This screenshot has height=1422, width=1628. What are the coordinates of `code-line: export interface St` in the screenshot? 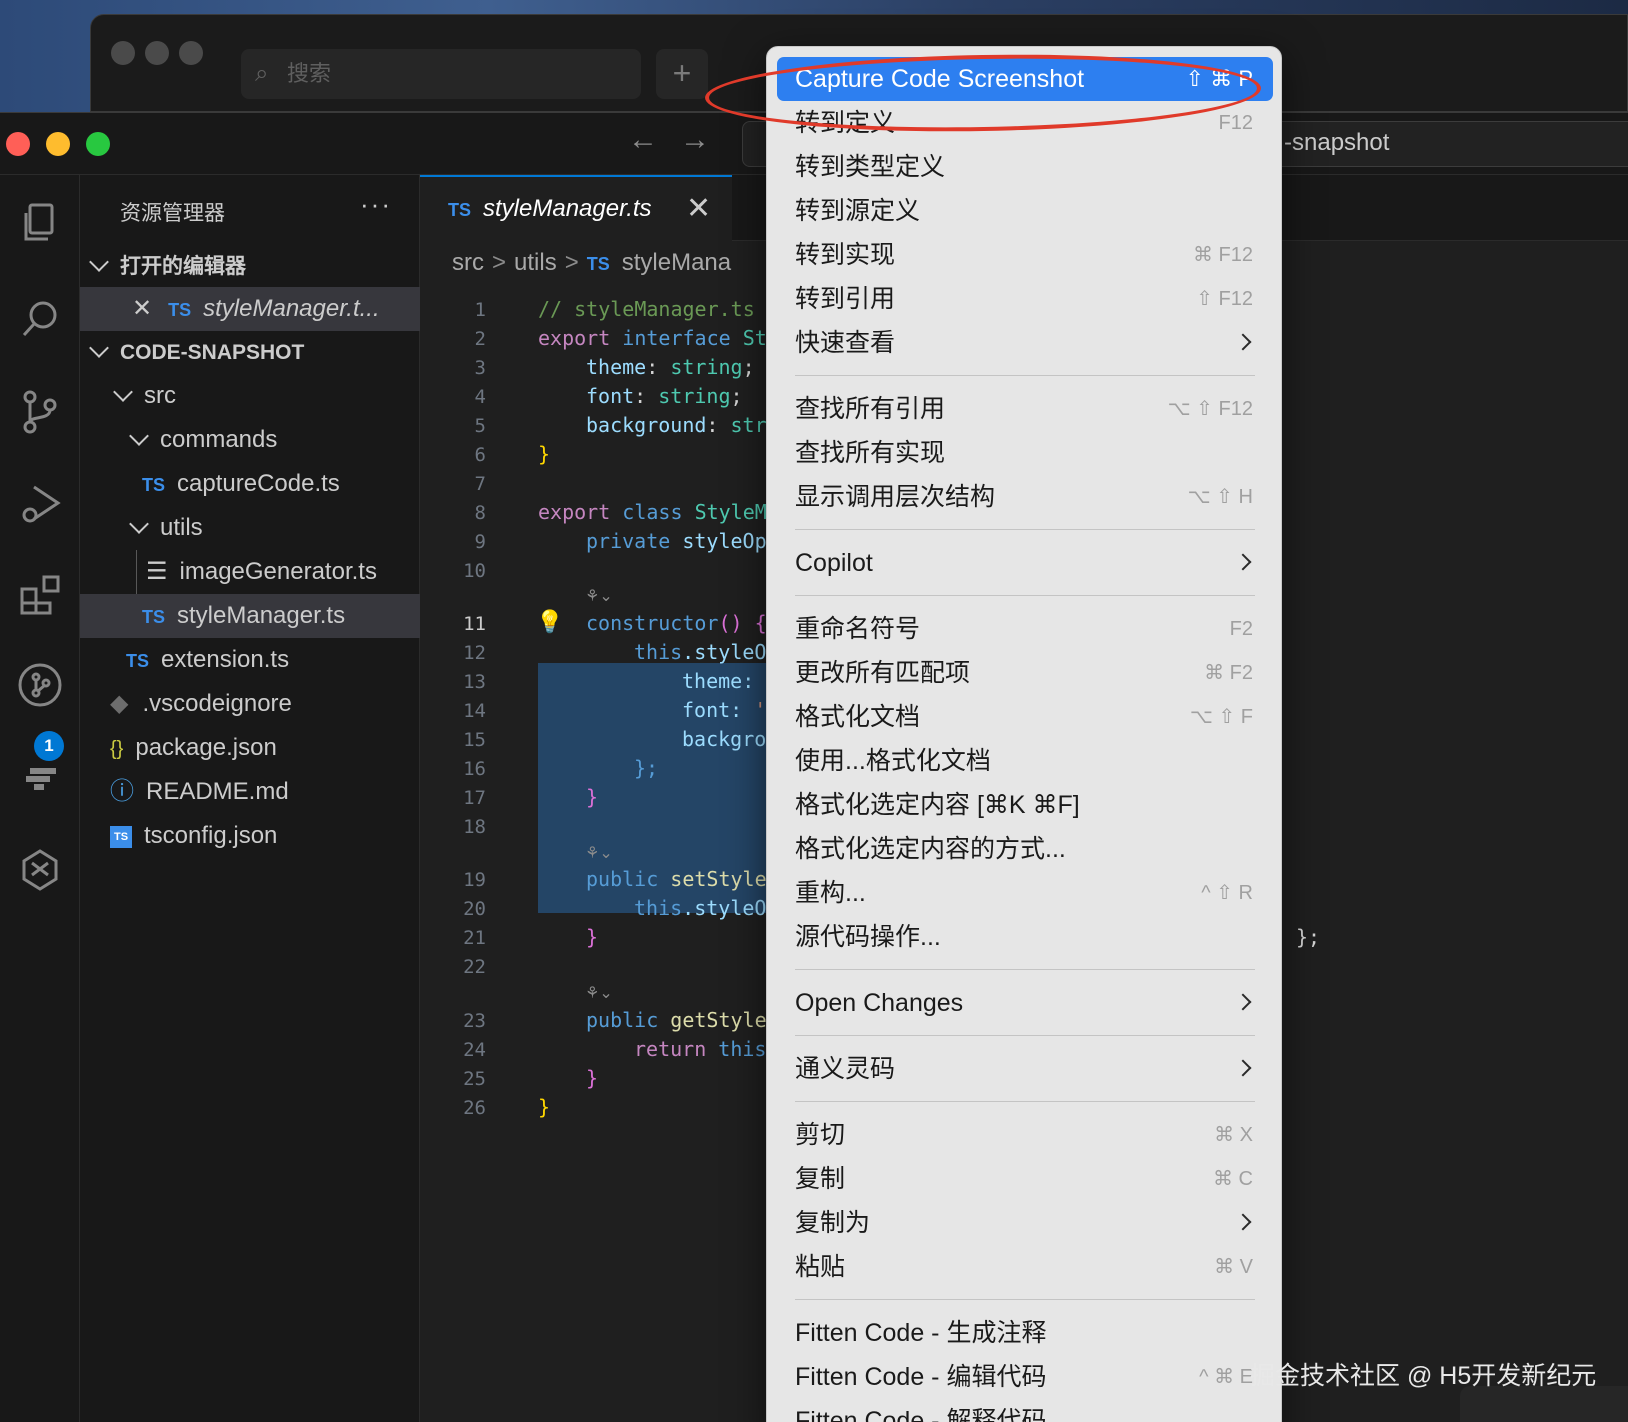 It's located at (652, 338).